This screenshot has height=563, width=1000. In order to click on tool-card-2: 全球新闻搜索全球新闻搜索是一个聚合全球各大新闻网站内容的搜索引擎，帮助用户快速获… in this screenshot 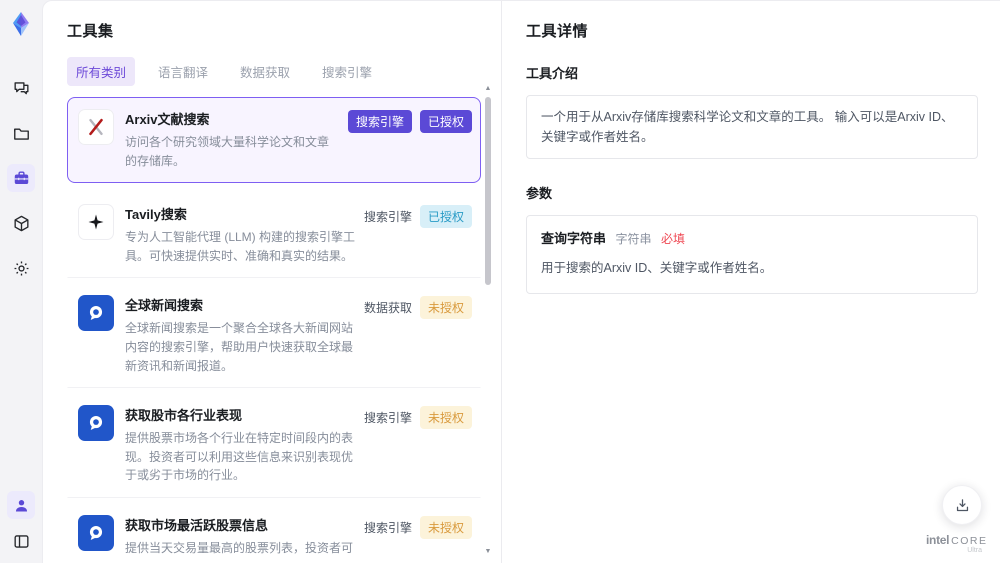, I will do `click(274, 336)`.